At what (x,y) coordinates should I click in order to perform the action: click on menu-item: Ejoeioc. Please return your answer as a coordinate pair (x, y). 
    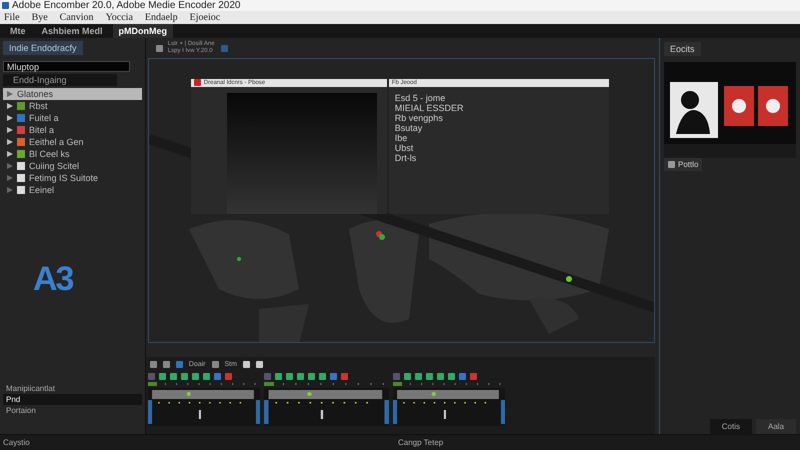
    Looking at the image, I should click on (205, 17).